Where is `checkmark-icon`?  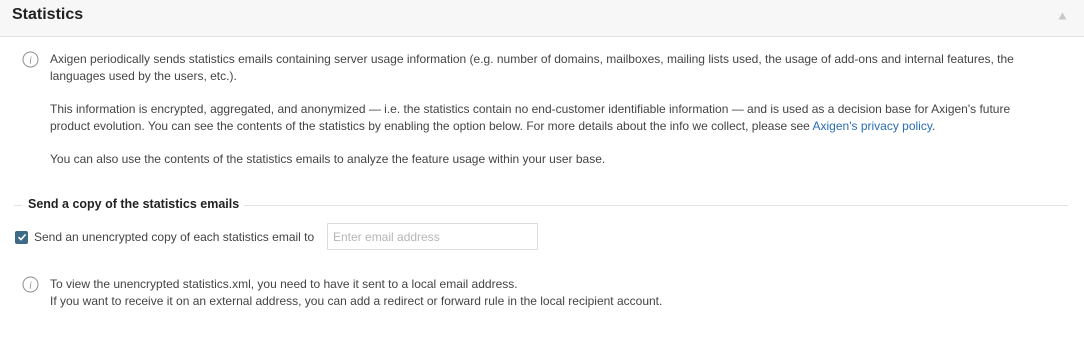
checkmark-icon is located at coordinates (21, 237).